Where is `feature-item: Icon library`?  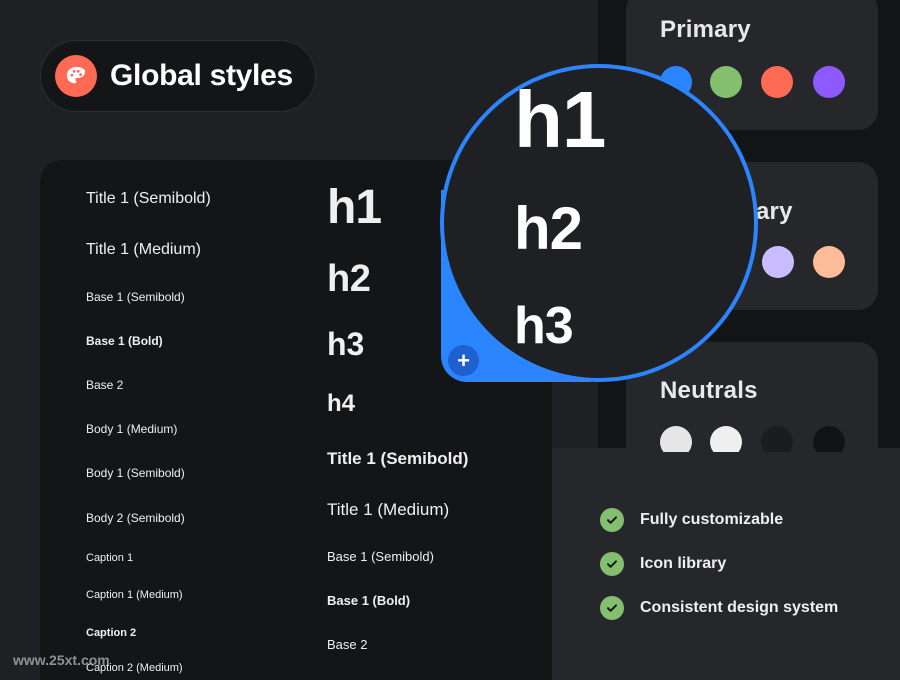
feature-item: Icon library is located at coordinates (663, 564).